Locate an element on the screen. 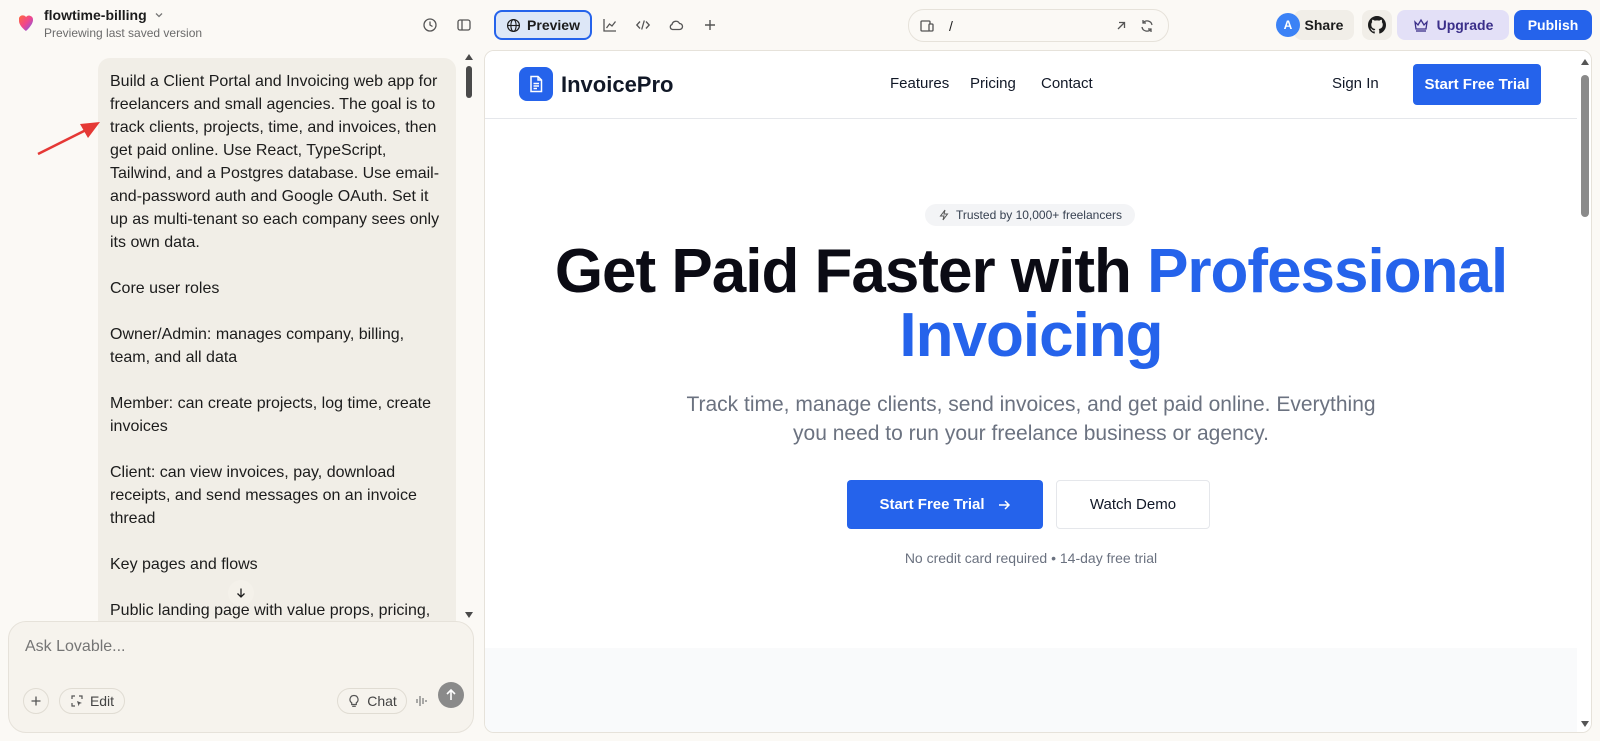 Image resolution: width=1600 pixels, height=741 pixels. send-button is located at coordinates (451, 695).